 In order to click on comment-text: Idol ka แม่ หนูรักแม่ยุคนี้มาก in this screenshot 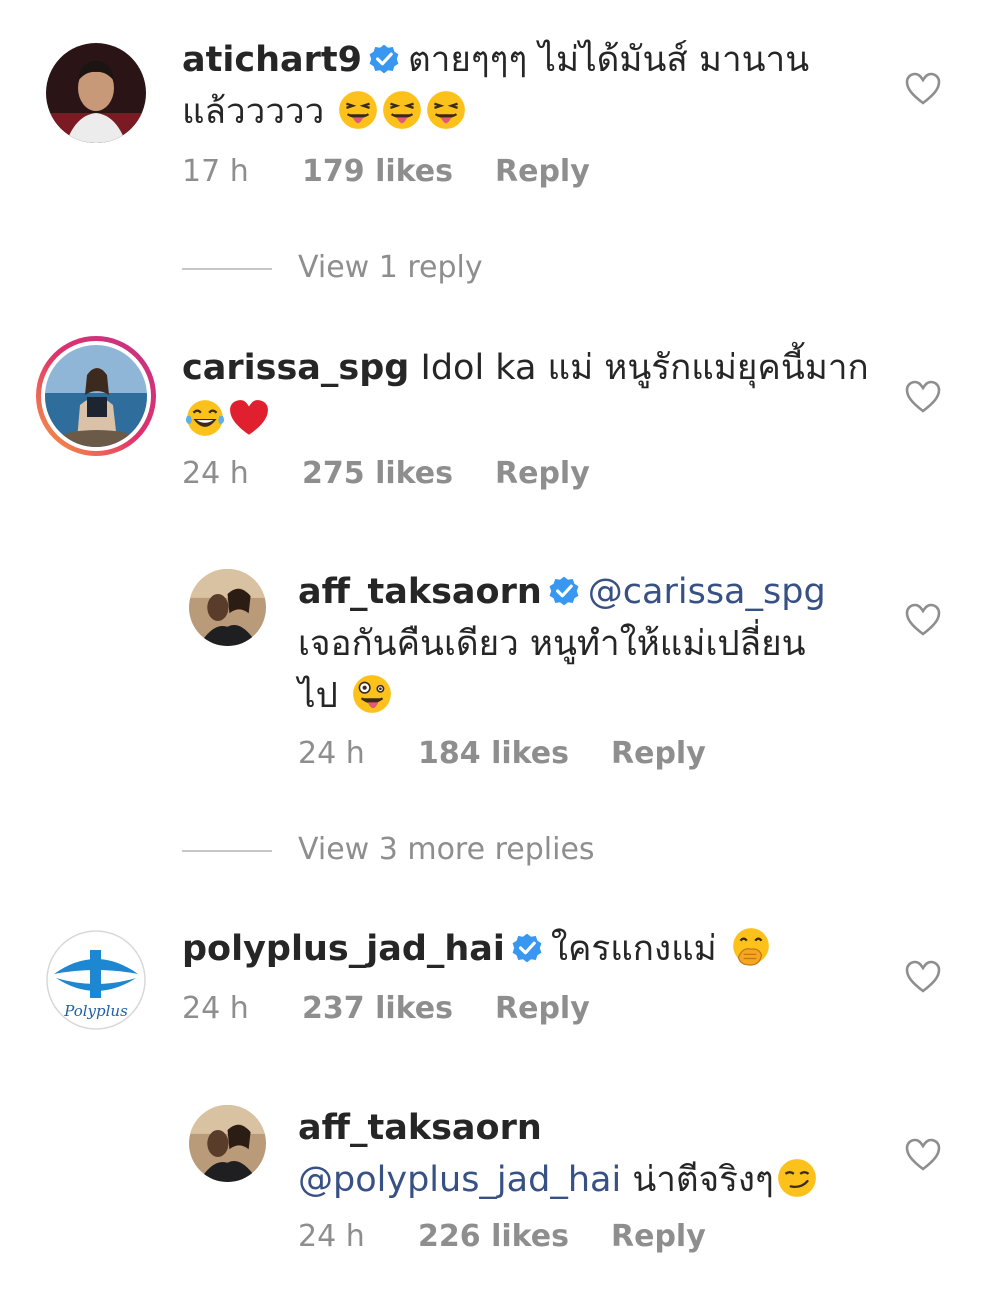, I will do `click(644, 368)`.